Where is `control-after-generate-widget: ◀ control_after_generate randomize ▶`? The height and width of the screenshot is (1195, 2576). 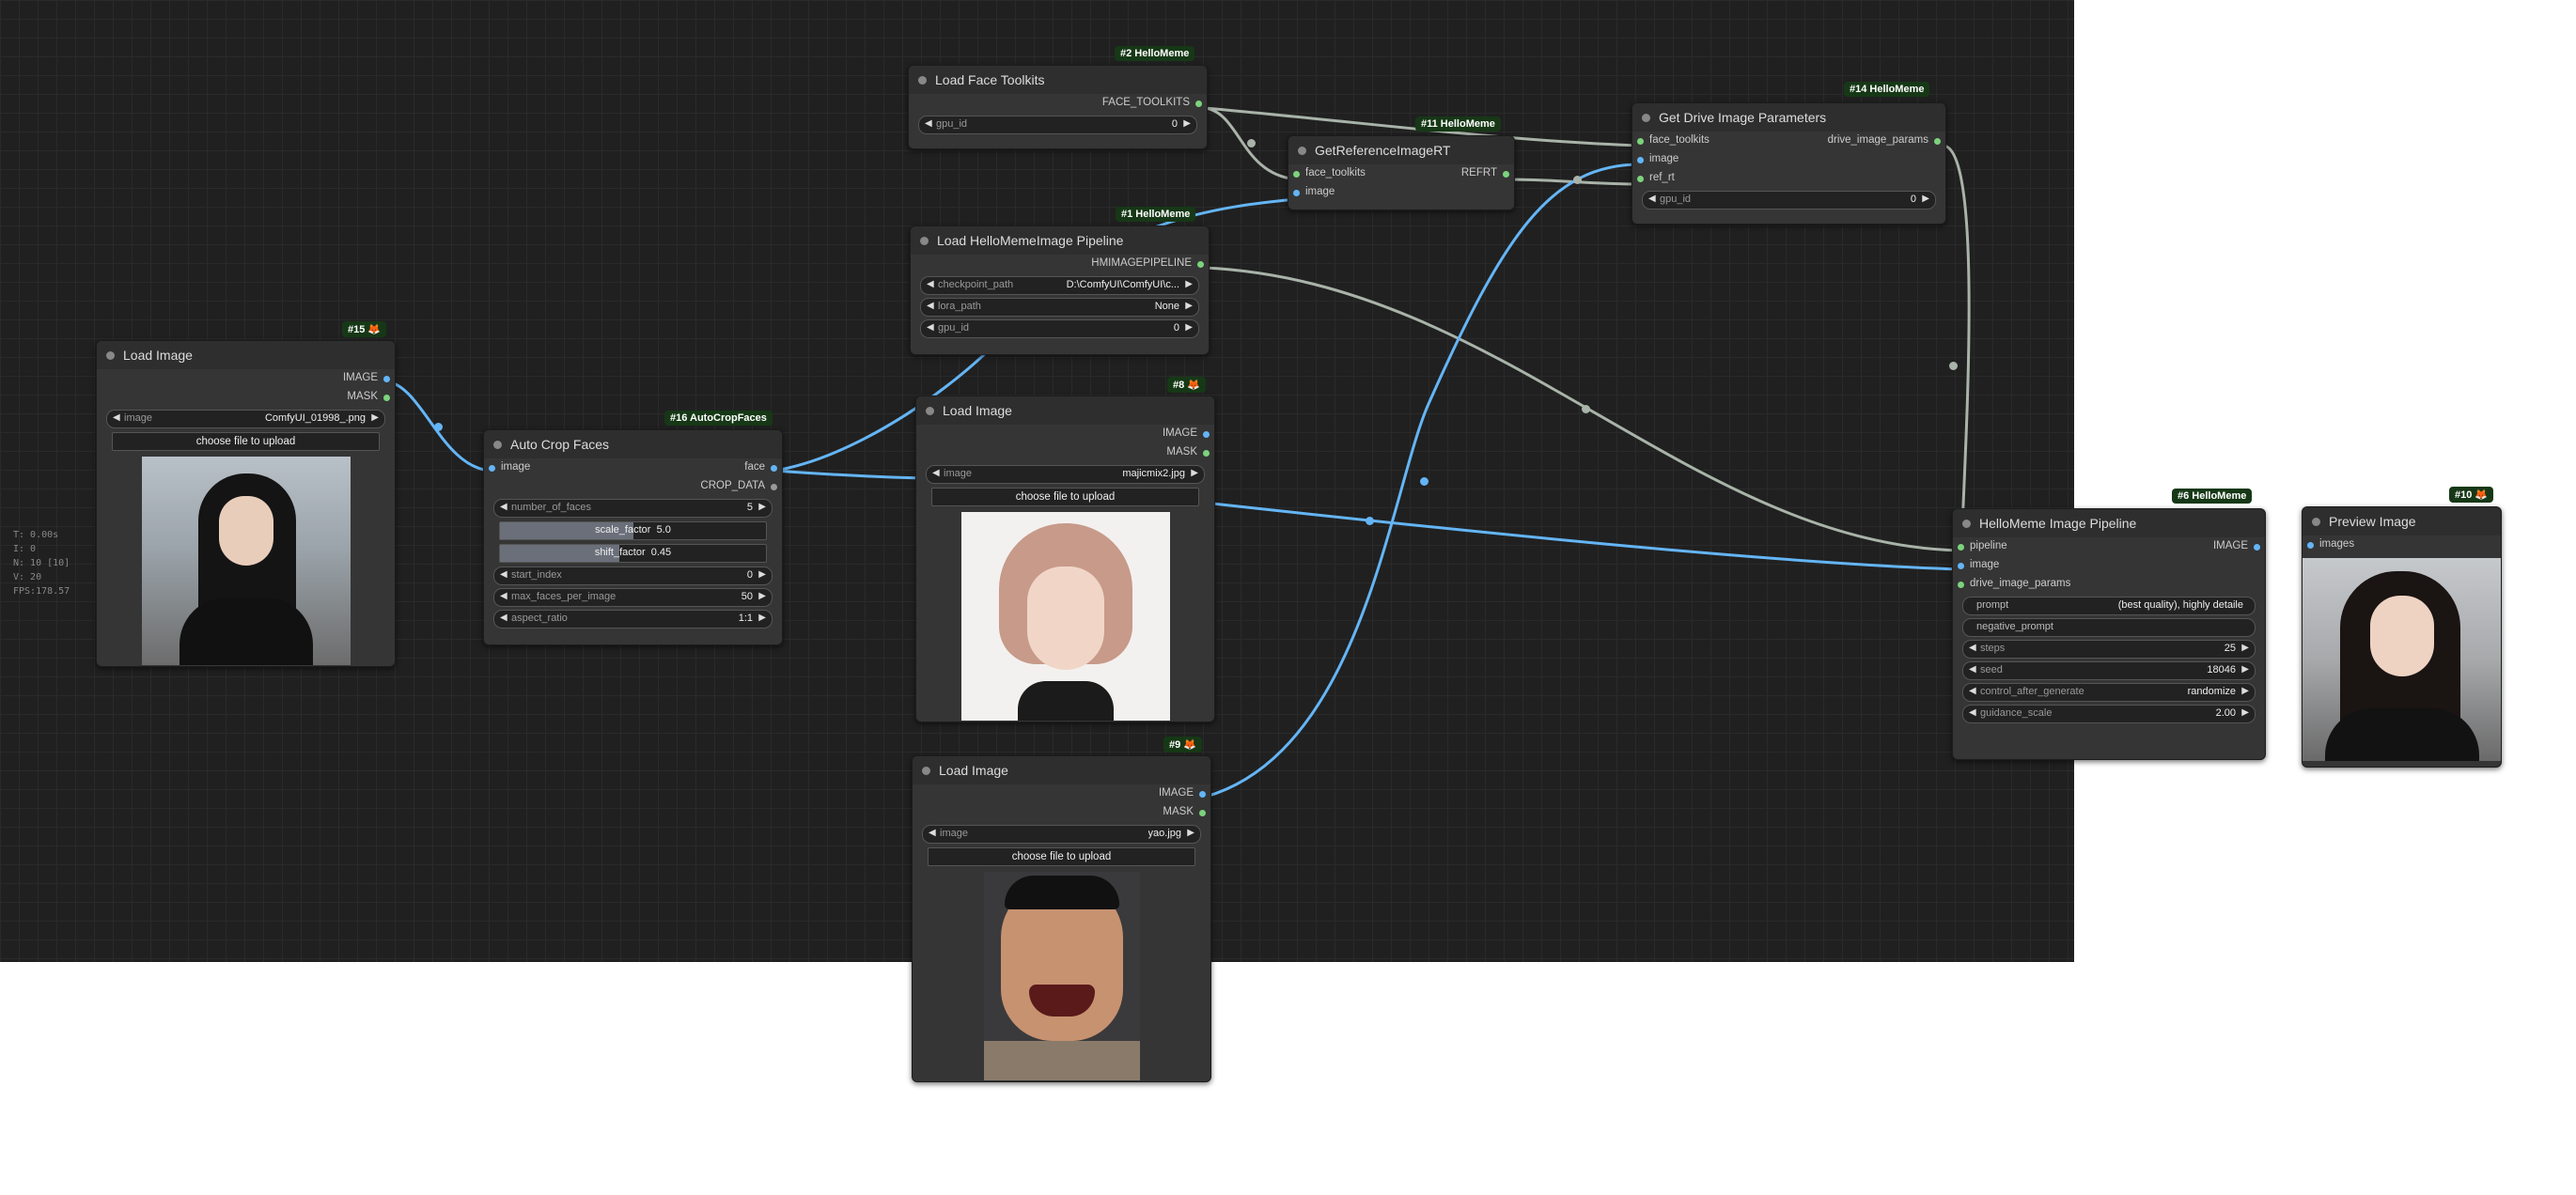
control-after-generate-widget: ◀ control_after_generate randomize ▶ is located at coordinates (2109, 692).